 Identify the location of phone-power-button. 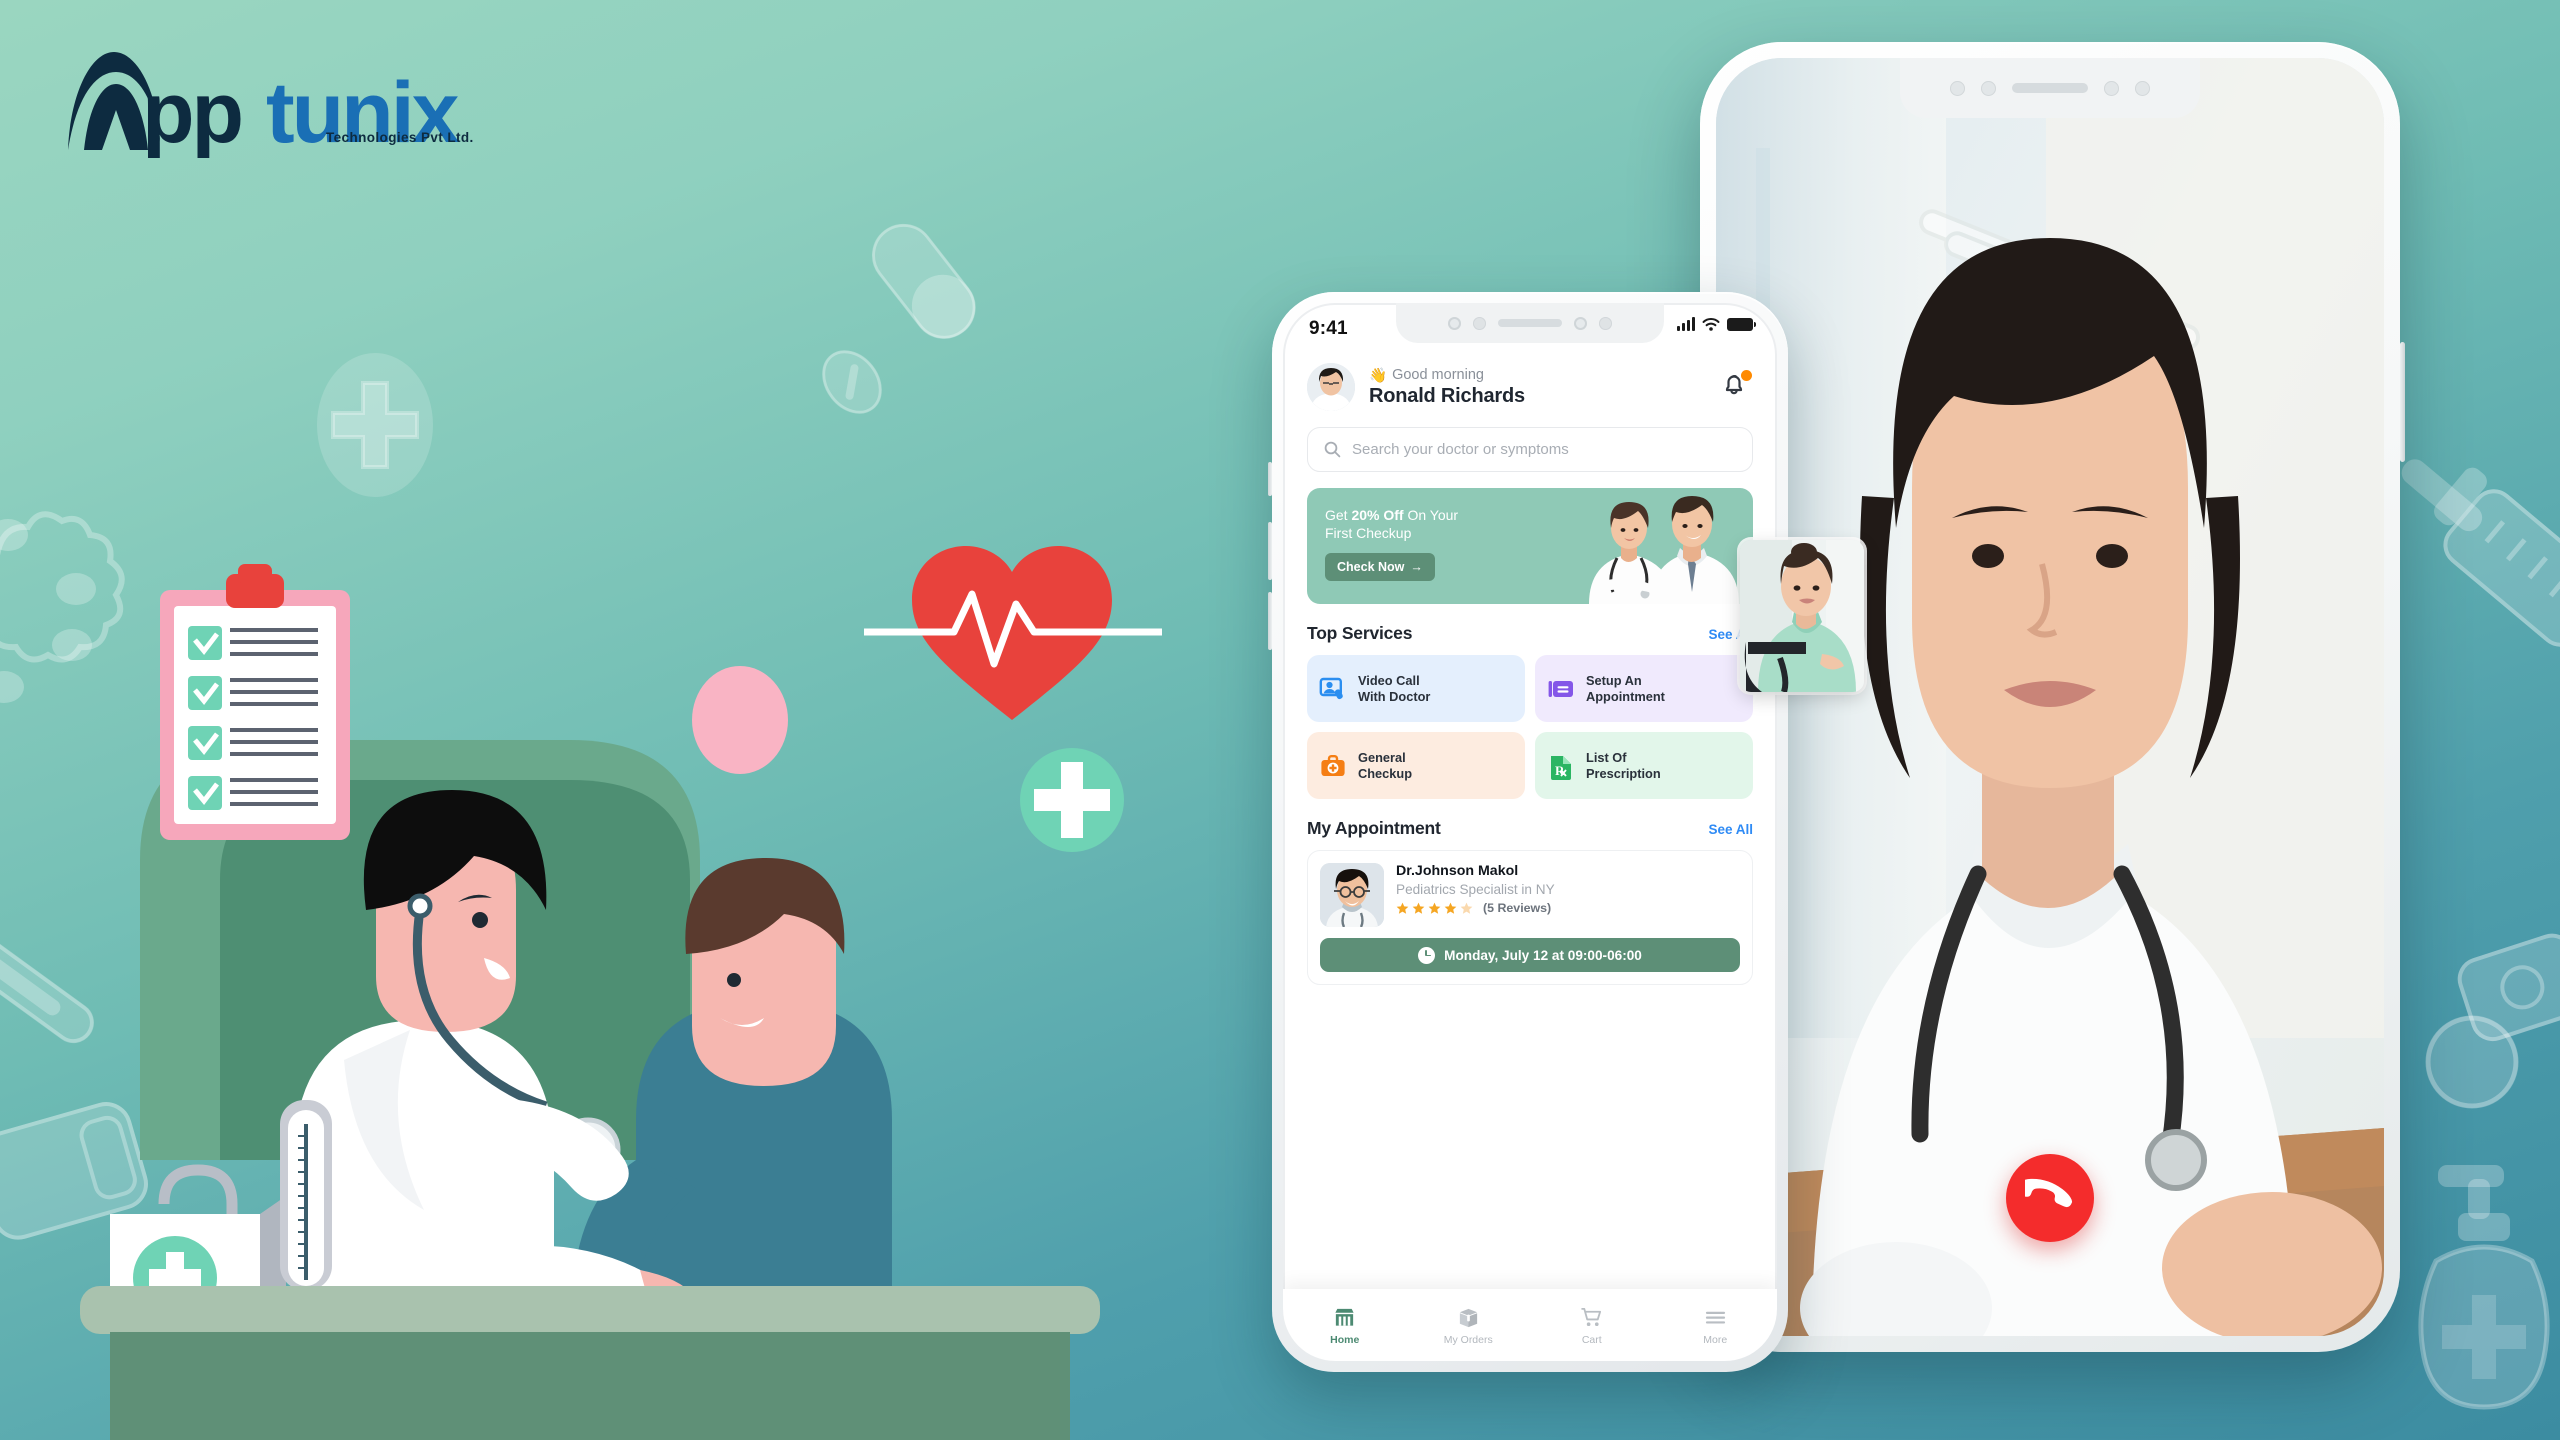
(2402, 402).